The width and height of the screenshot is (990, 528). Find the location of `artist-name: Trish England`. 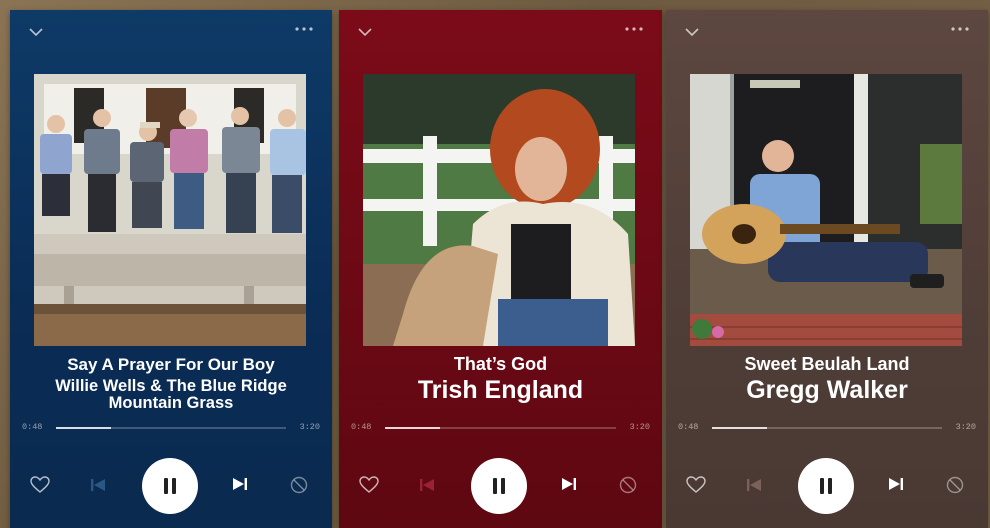

artist-name: Trish England is located at coordinates (500, 390).